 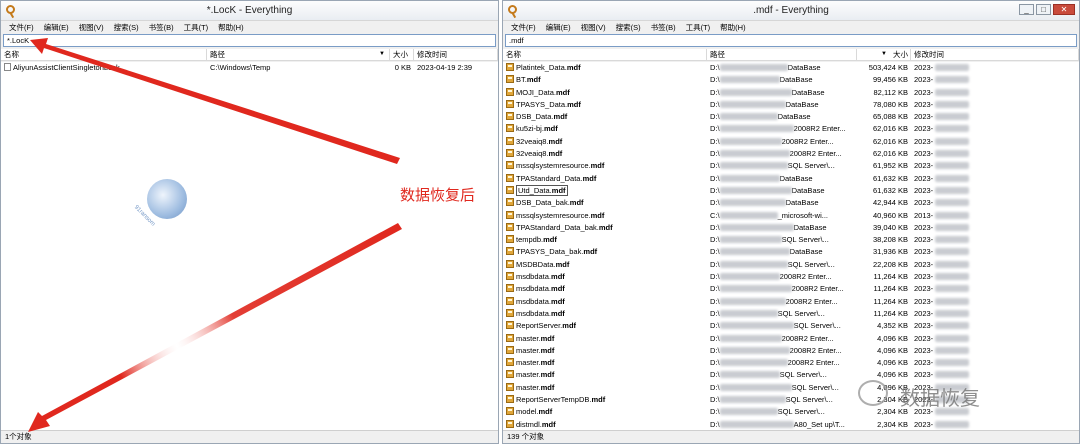 What do you see at coordinates (890, 252) in the screenshot?
I see `file-size: 31,936 KB` at bounding box center [890, 252].